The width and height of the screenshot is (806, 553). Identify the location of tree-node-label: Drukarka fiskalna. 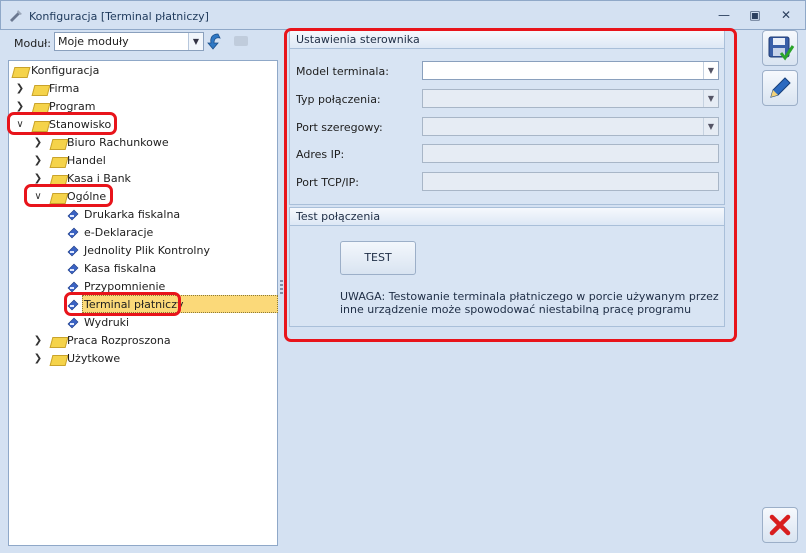
(132, 214).